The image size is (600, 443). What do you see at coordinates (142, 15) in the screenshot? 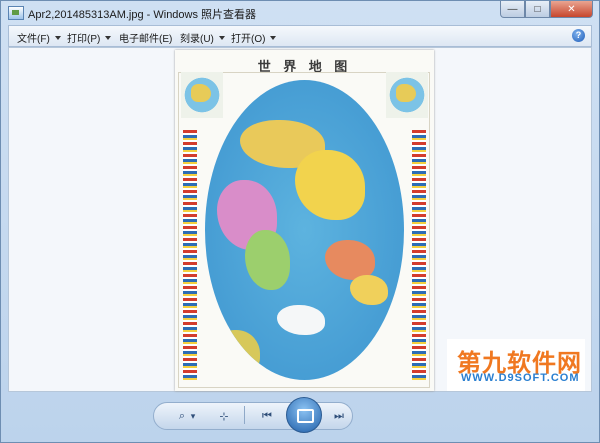
I see `window-title: Apr2,201485313AM.jpg - Windows 照片查看器` at bounding box center [142, 15].